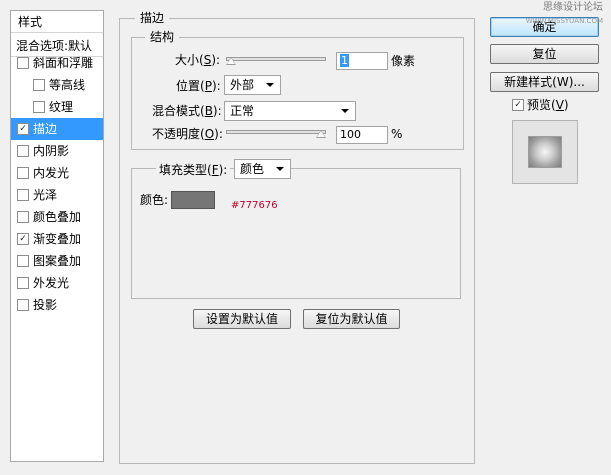 The width and height of the screenshot is (611, 475). I want to click on opacity-unit-label: %, so click(397, 134).